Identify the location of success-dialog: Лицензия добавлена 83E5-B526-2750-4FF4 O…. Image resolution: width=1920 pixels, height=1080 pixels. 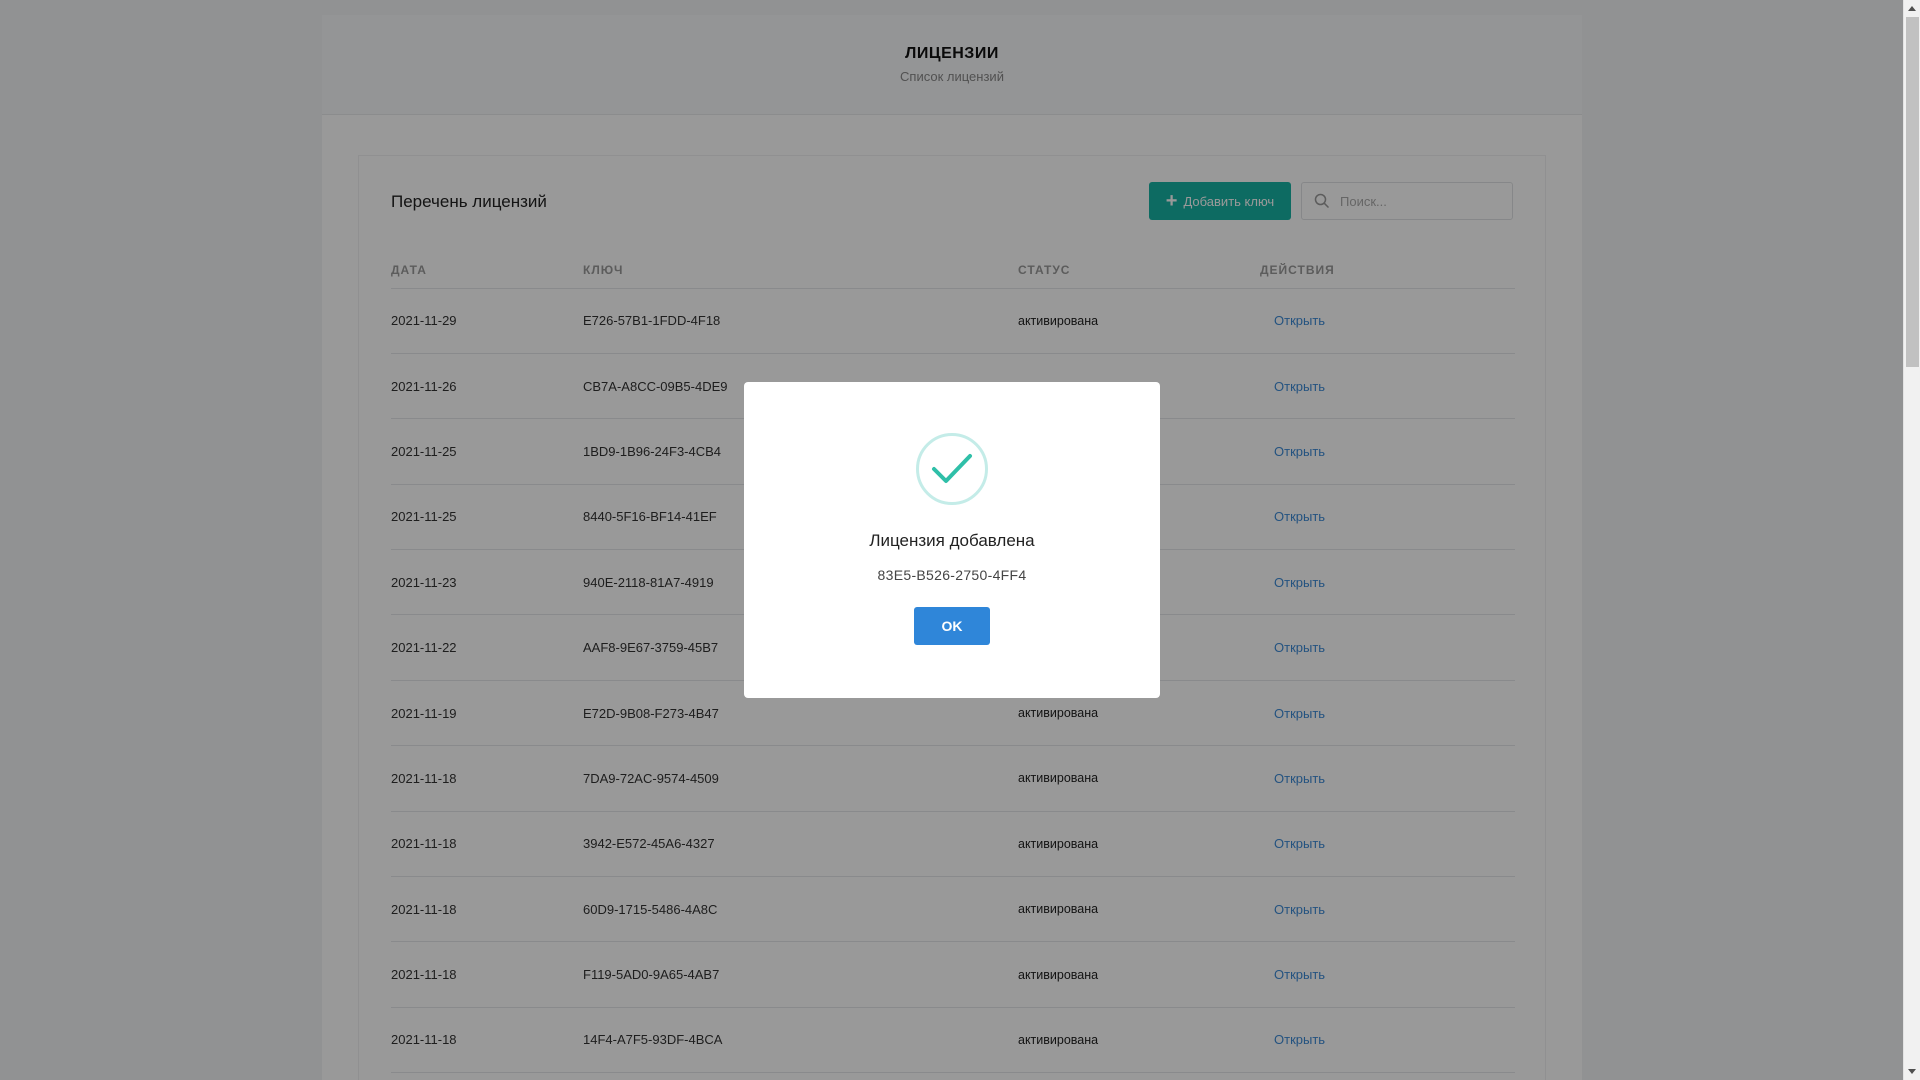
(952, 540).